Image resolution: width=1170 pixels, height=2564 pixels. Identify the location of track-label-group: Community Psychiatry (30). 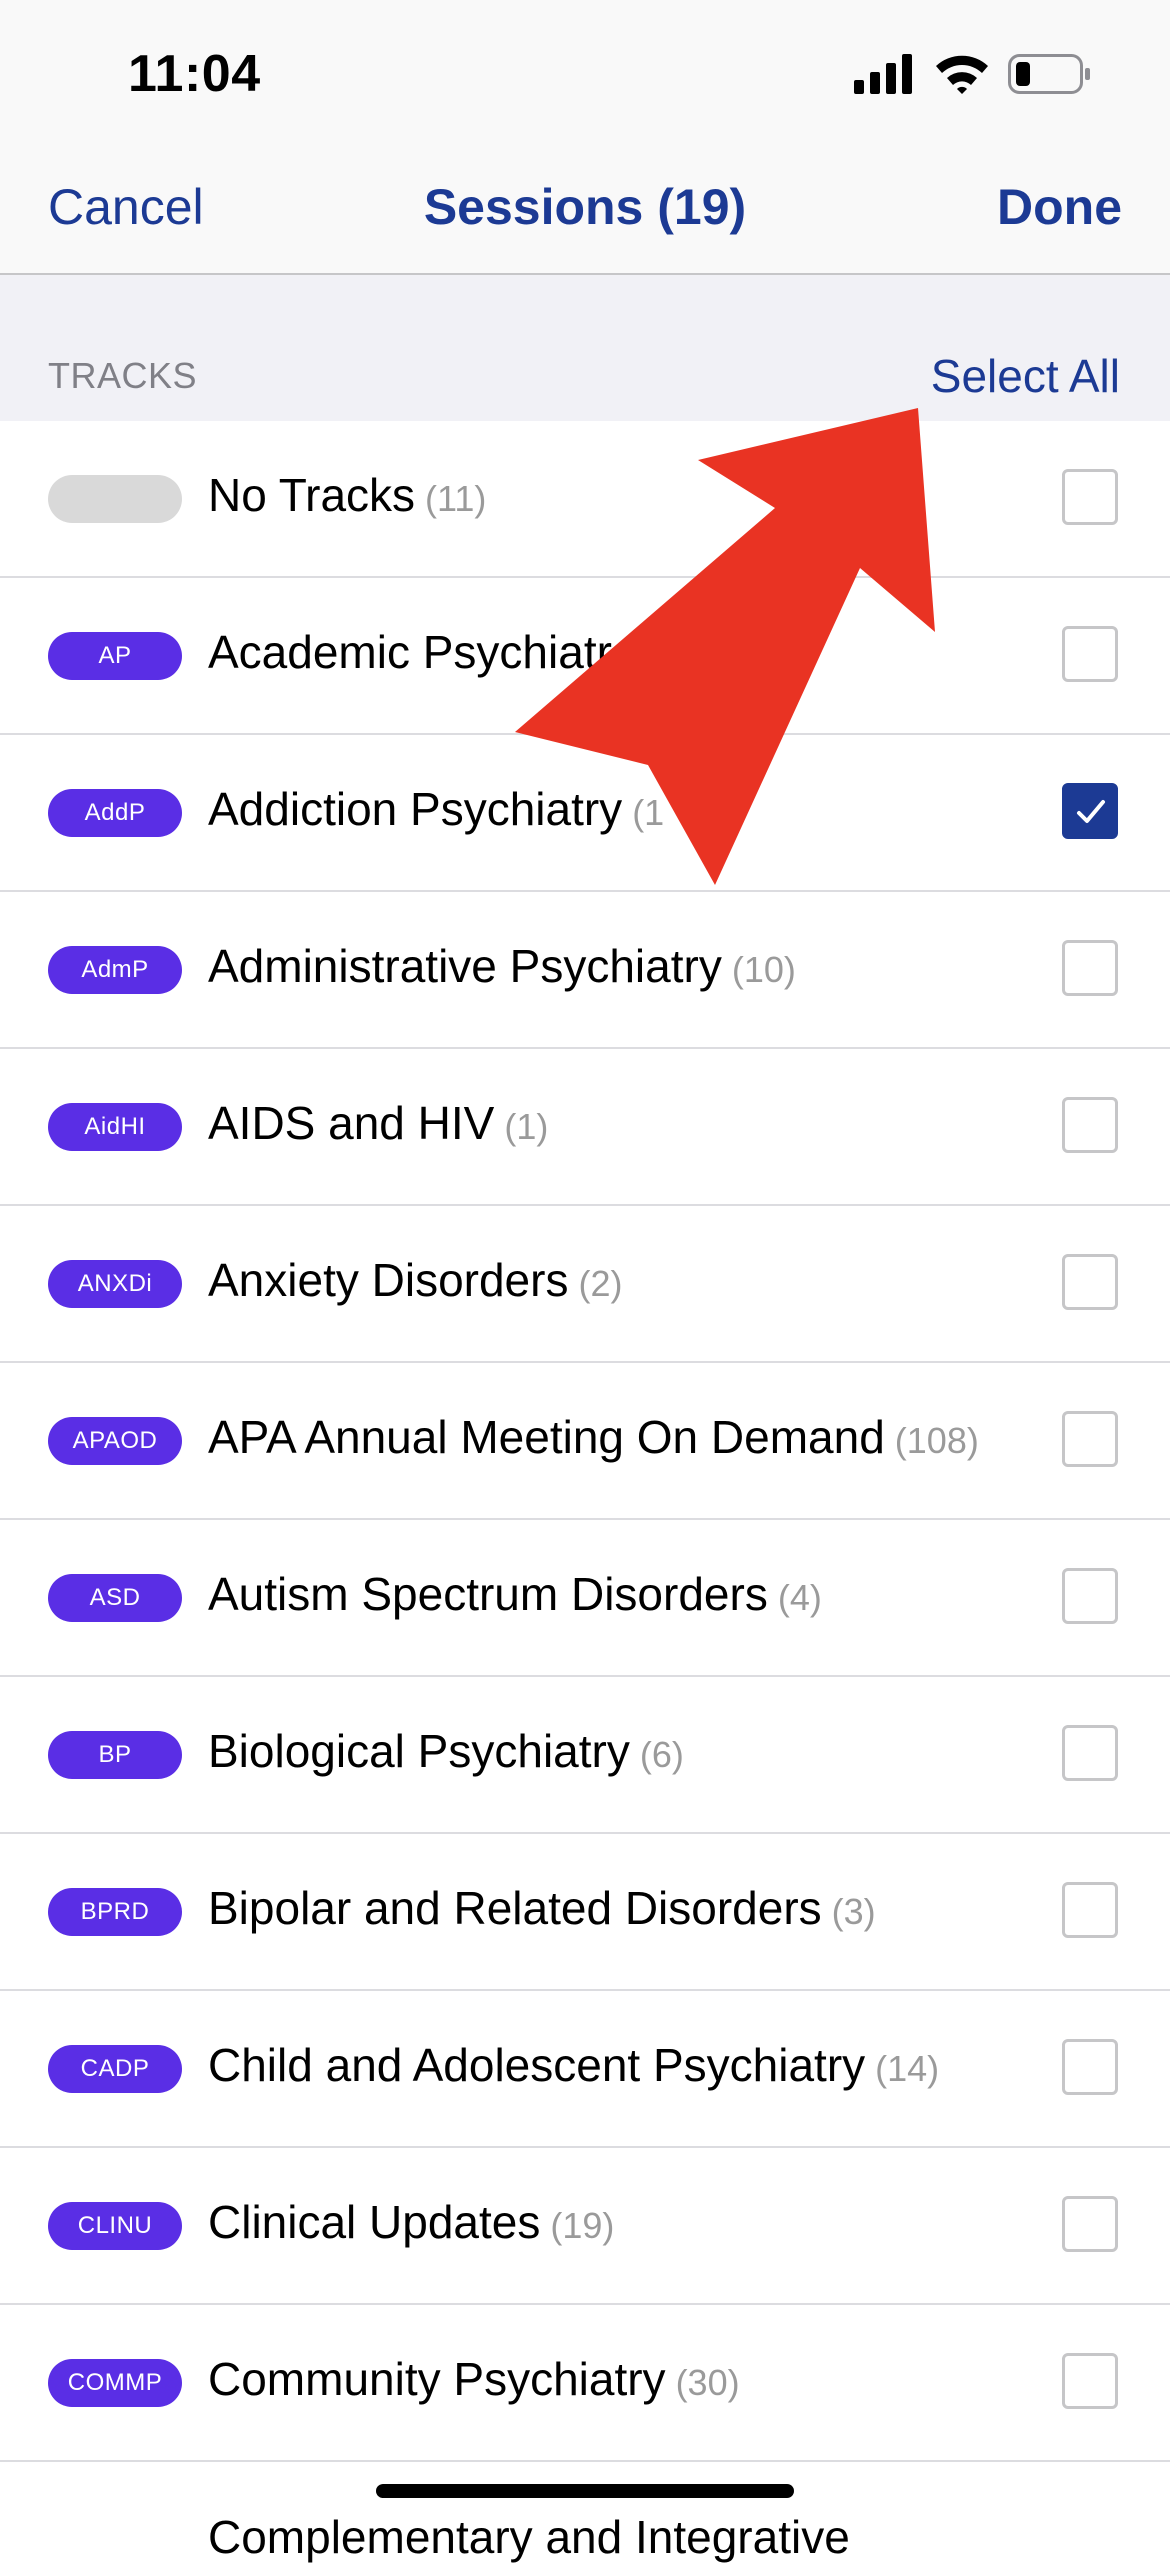
(474, 2379).